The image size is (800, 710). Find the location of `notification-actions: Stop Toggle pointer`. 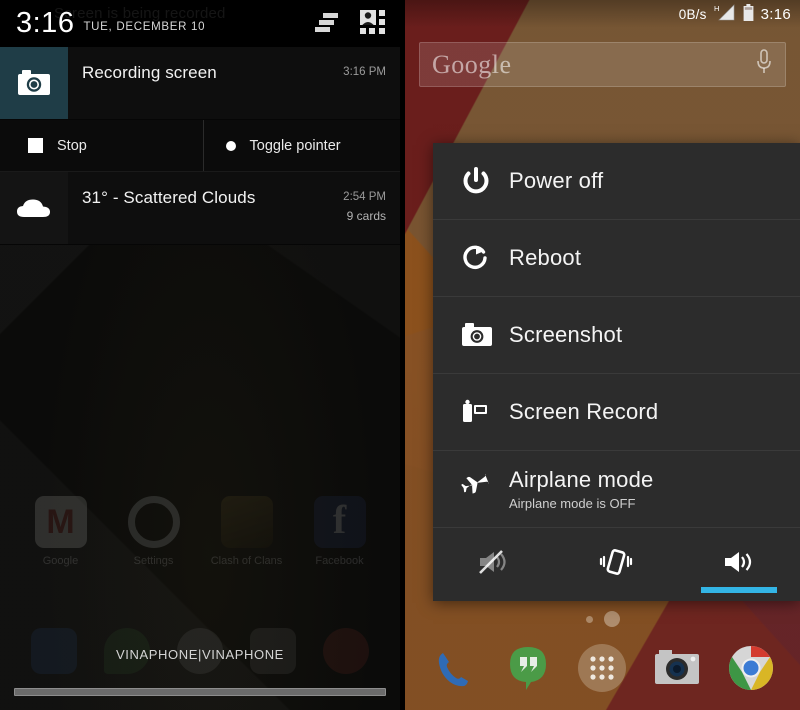

notification-actions: Stop Toggle pointer is located at coordinates (200, 146).